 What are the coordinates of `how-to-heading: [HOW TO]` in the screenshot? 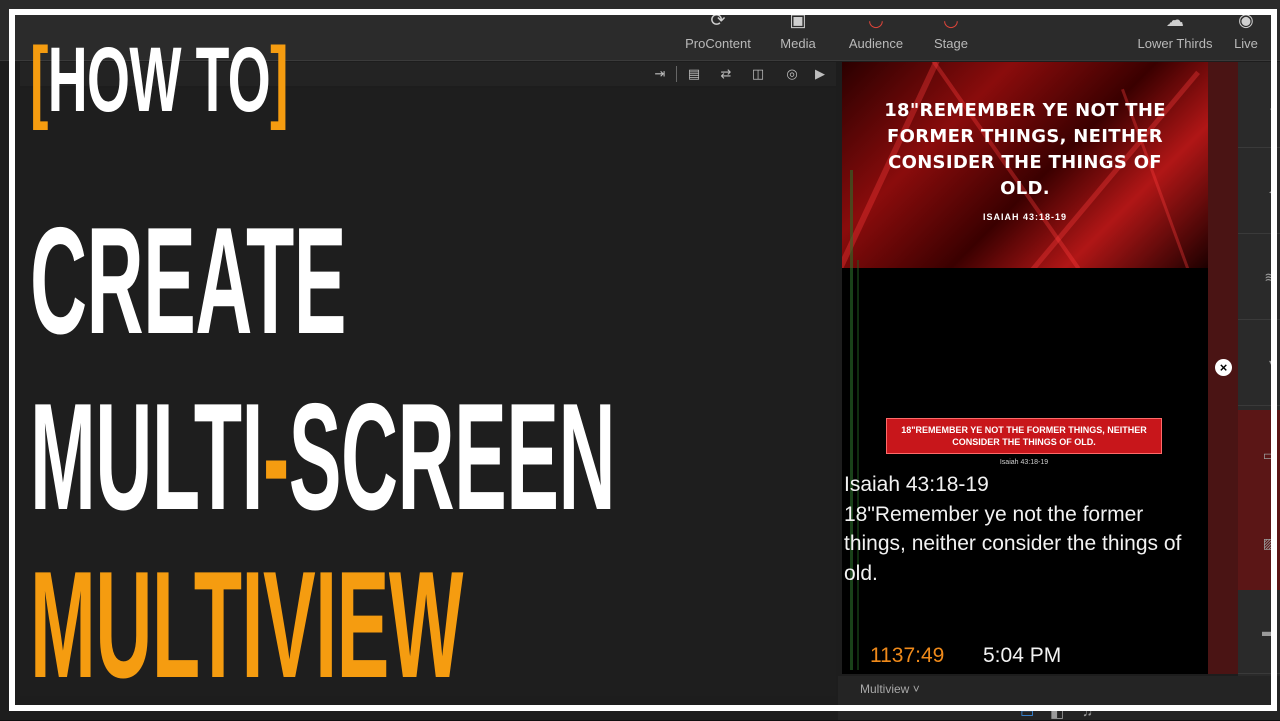 It's located at (159, 80).